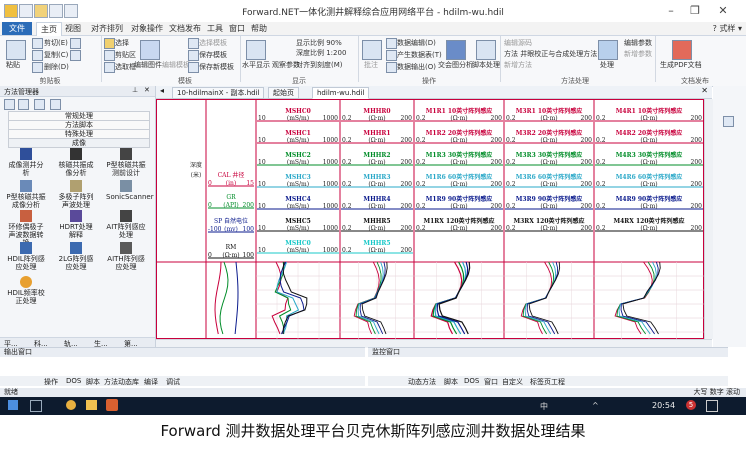  Describe the element at coordinates (130, 190) in the screenshot. I see `module-sonicscanner: SonicScanner` at that location.